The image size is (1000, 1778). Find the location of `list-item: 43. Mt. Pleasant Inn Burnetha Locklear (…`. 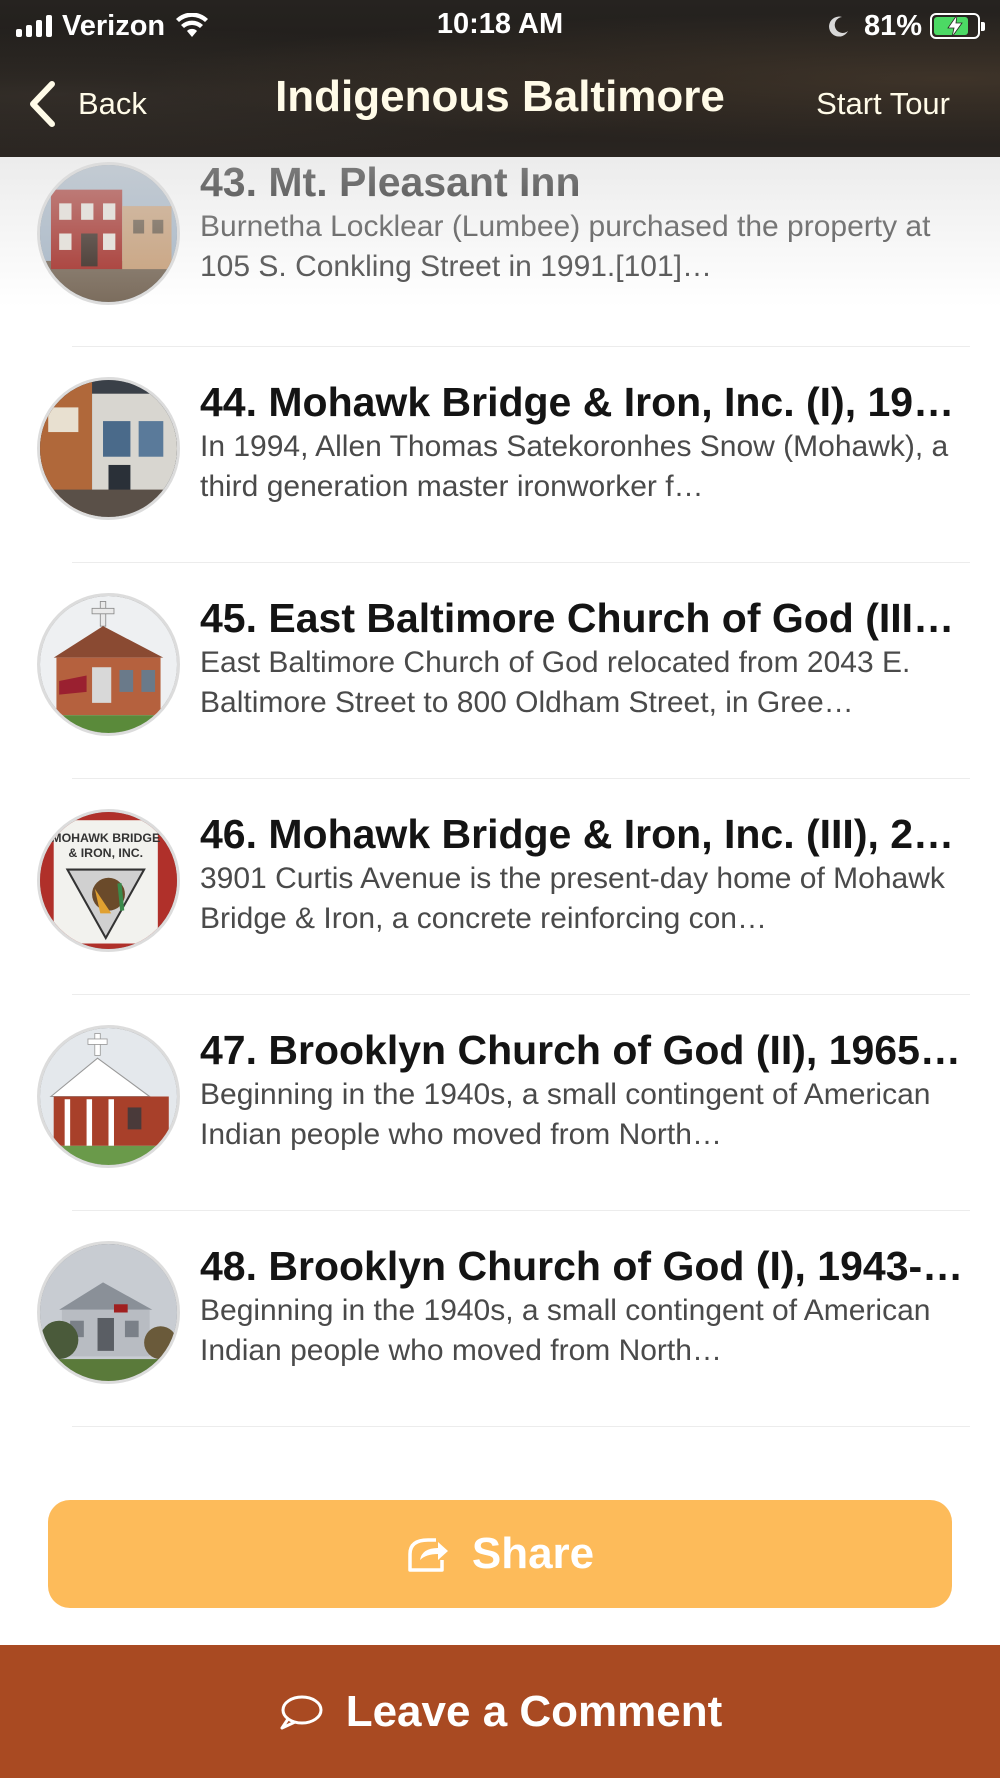

list-item: 43. Mt. Pleasant Inn Burnetha Locklear (… is located at coordinates (500, 252).